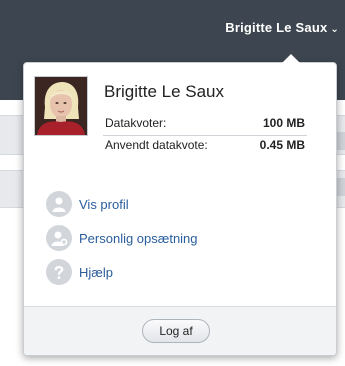 This screenshot has width=345, height=366. I want to click on chevron-down-icon: ⌄, so click(334, 29).